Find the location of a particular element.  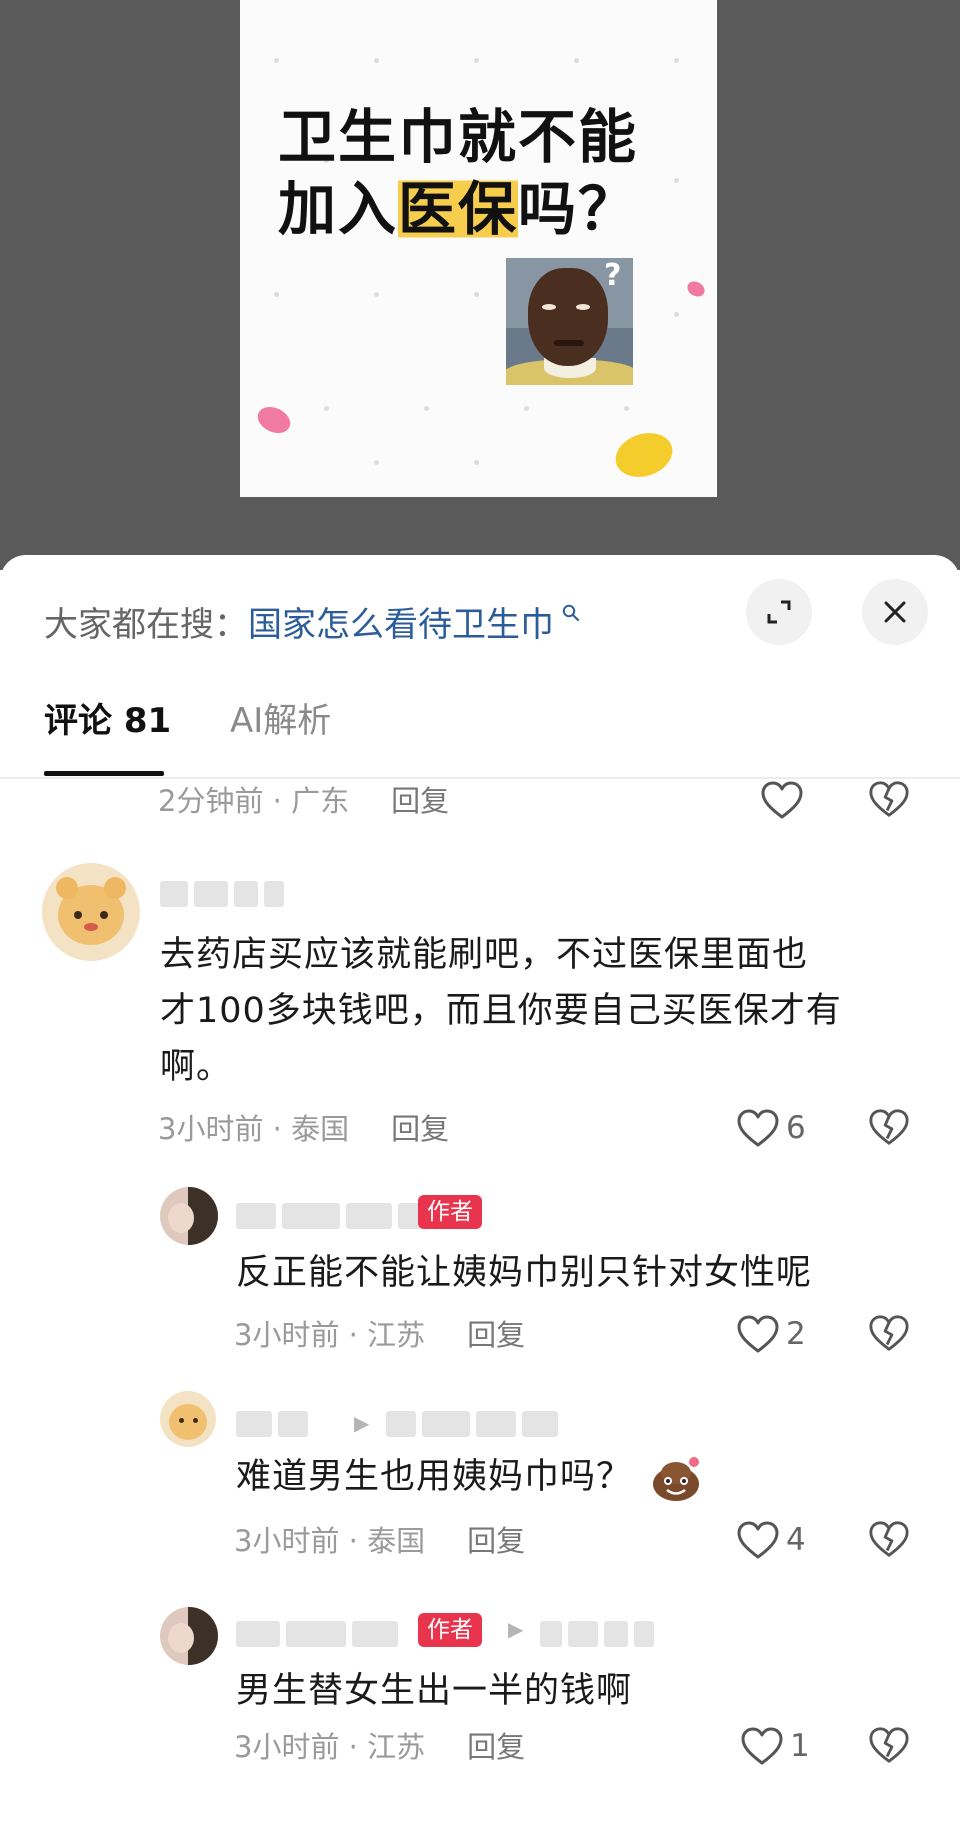

search-icon is located at coordinates (568, 615).